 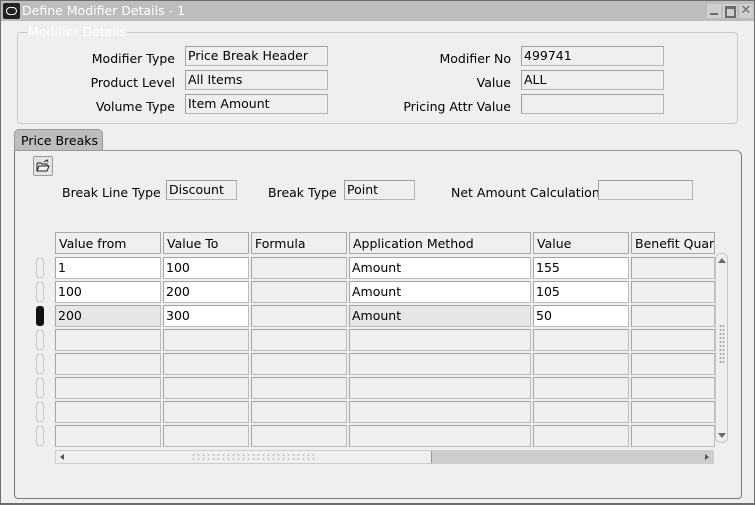 What do you see at coordinates (206, 316) in the screenshot?
I see `cell-value-to: 300` at bounding box center [206, 316].